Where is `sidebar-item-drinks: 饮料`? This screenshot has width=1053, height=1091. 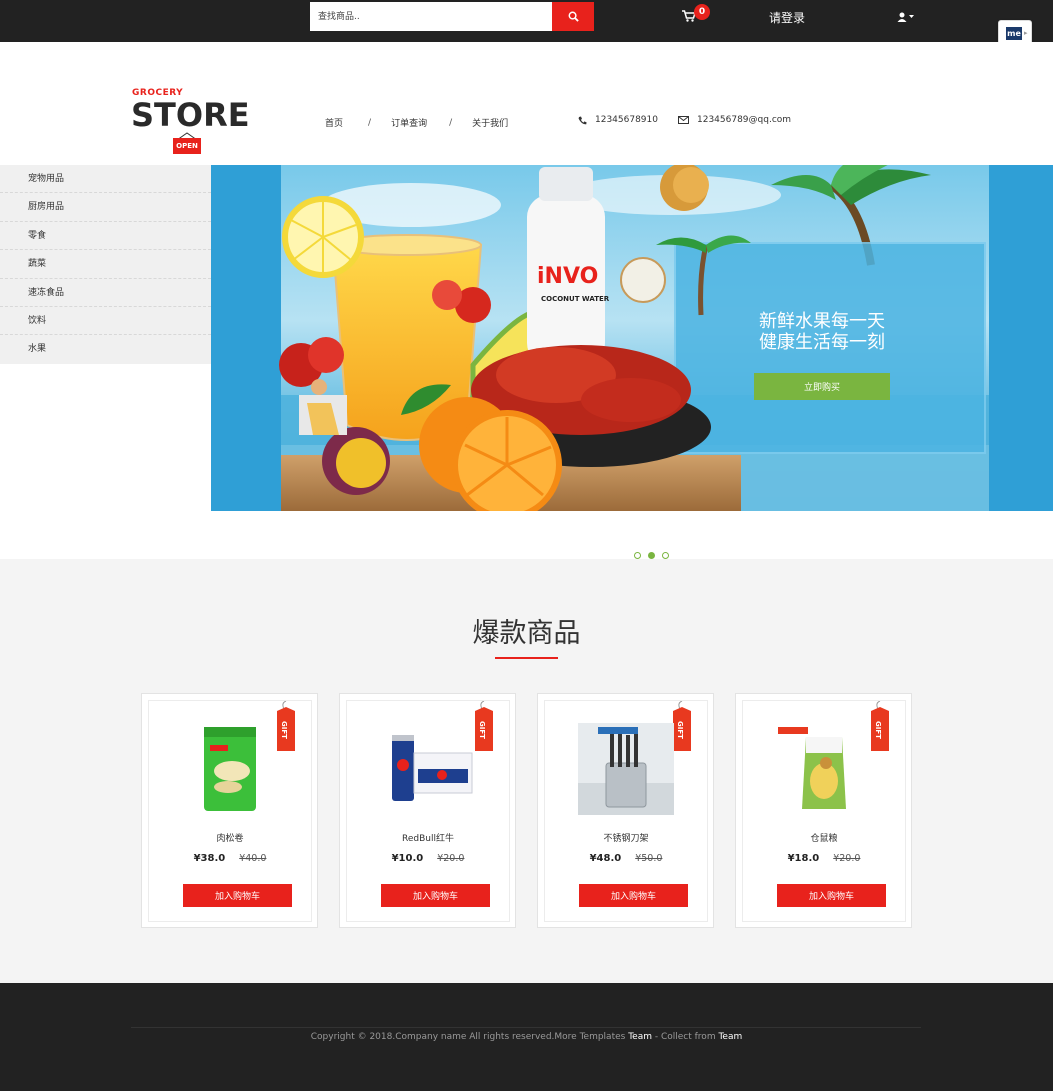 sidebar-item-drinks: 饮料 is located at coordinates (105, 321).